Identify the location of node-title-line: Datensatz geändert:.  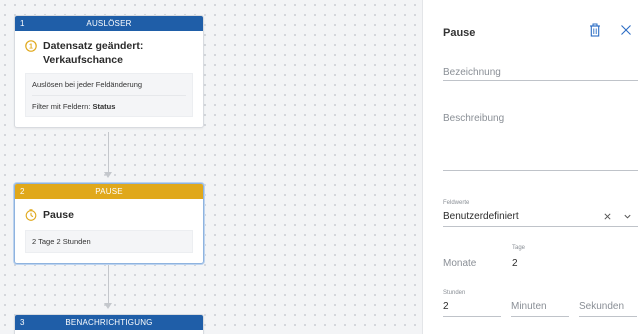
(93, 46).